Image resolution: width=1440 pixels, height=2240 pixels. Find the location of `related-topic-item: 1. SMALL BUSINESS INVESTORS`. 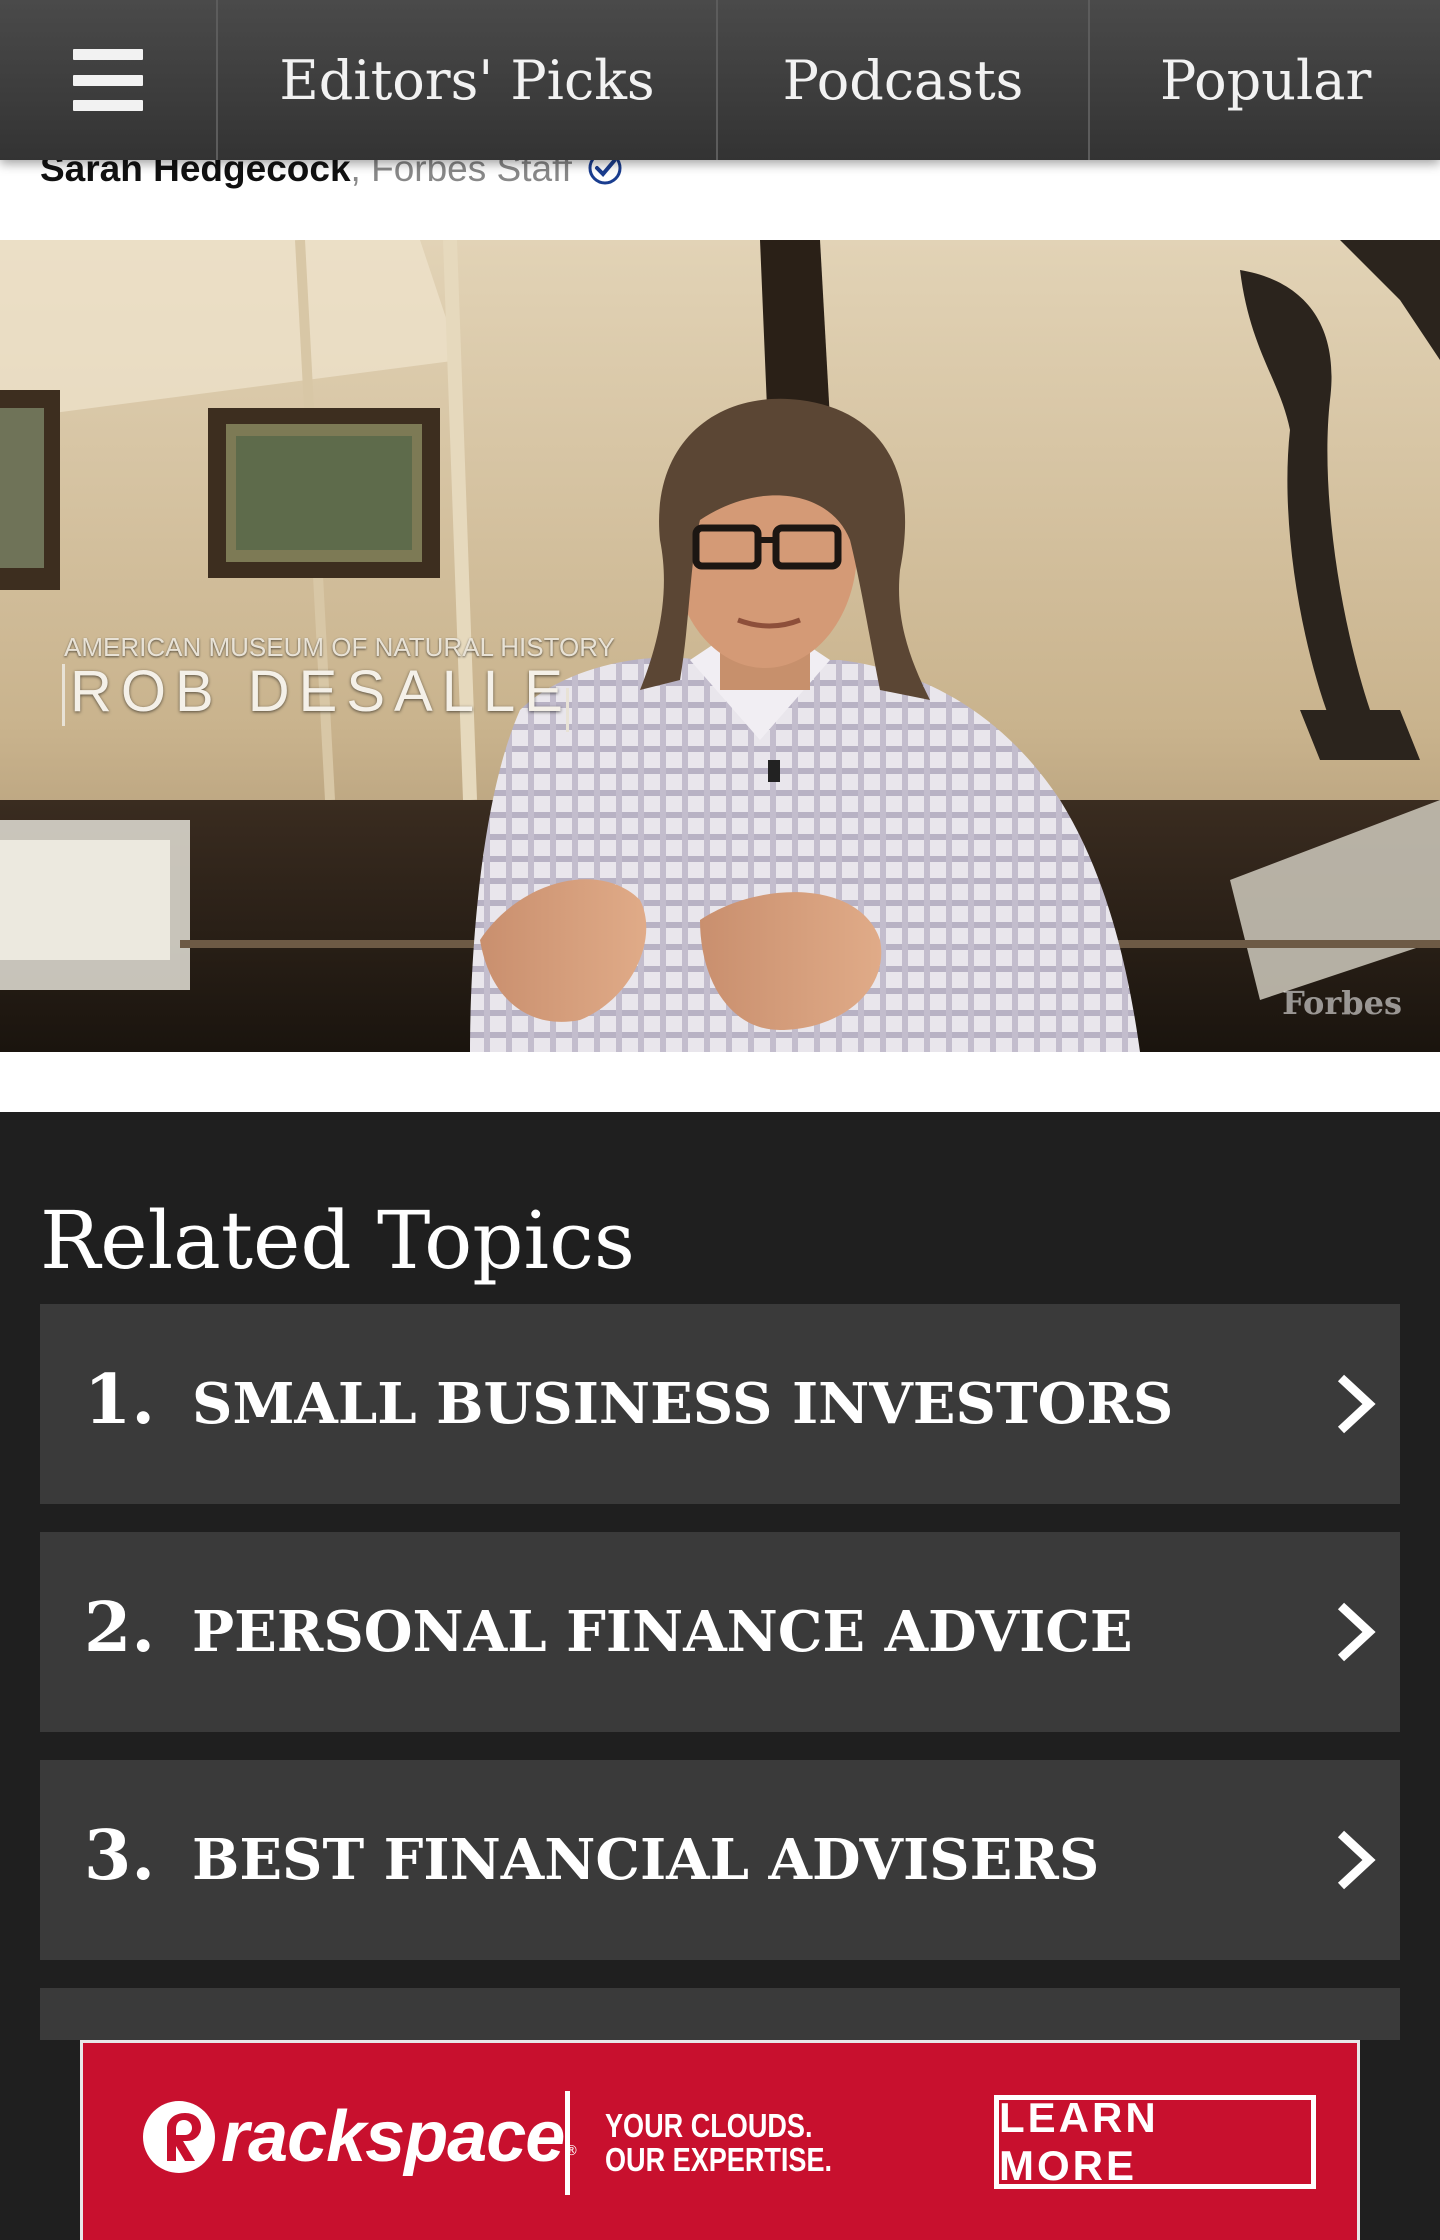

related-topic-item: 1. SMALL BUSINESS INVESTORS is located at coordinates (720, 1404).